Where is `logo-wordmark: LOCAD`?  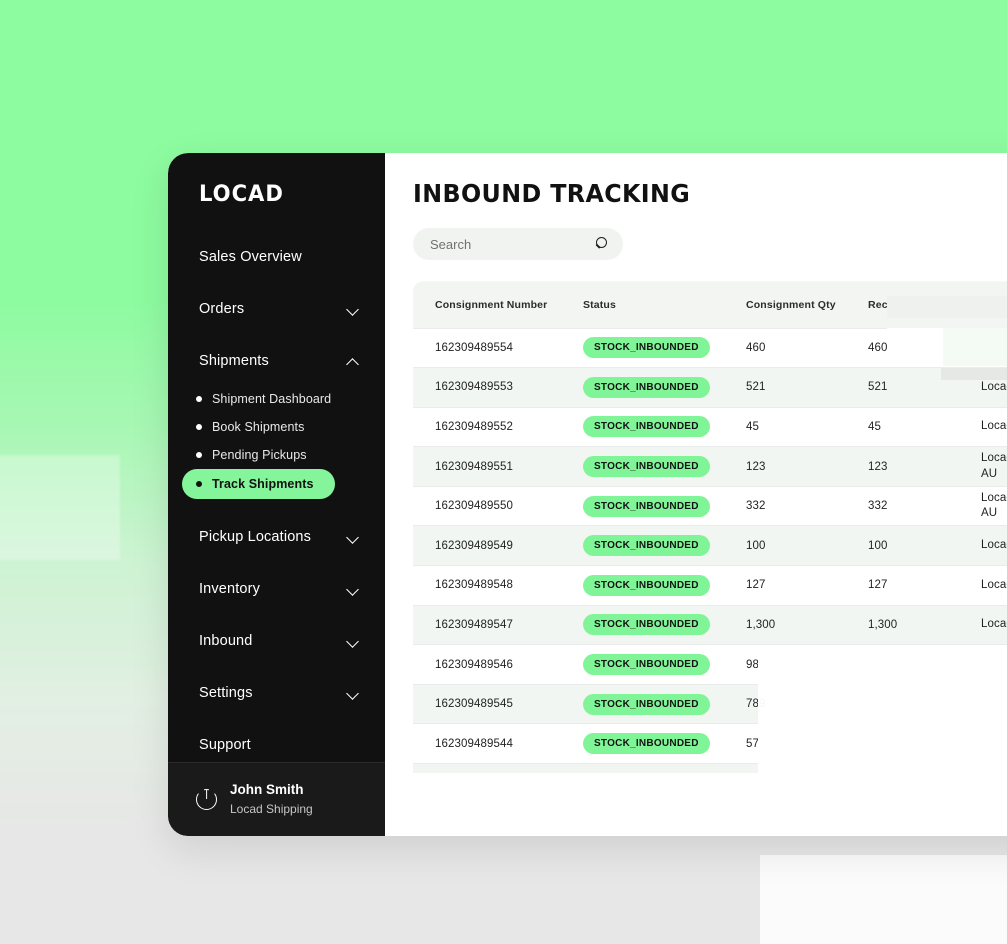
logo-wordmark: LOCAD is located at coordinates (241, 194).